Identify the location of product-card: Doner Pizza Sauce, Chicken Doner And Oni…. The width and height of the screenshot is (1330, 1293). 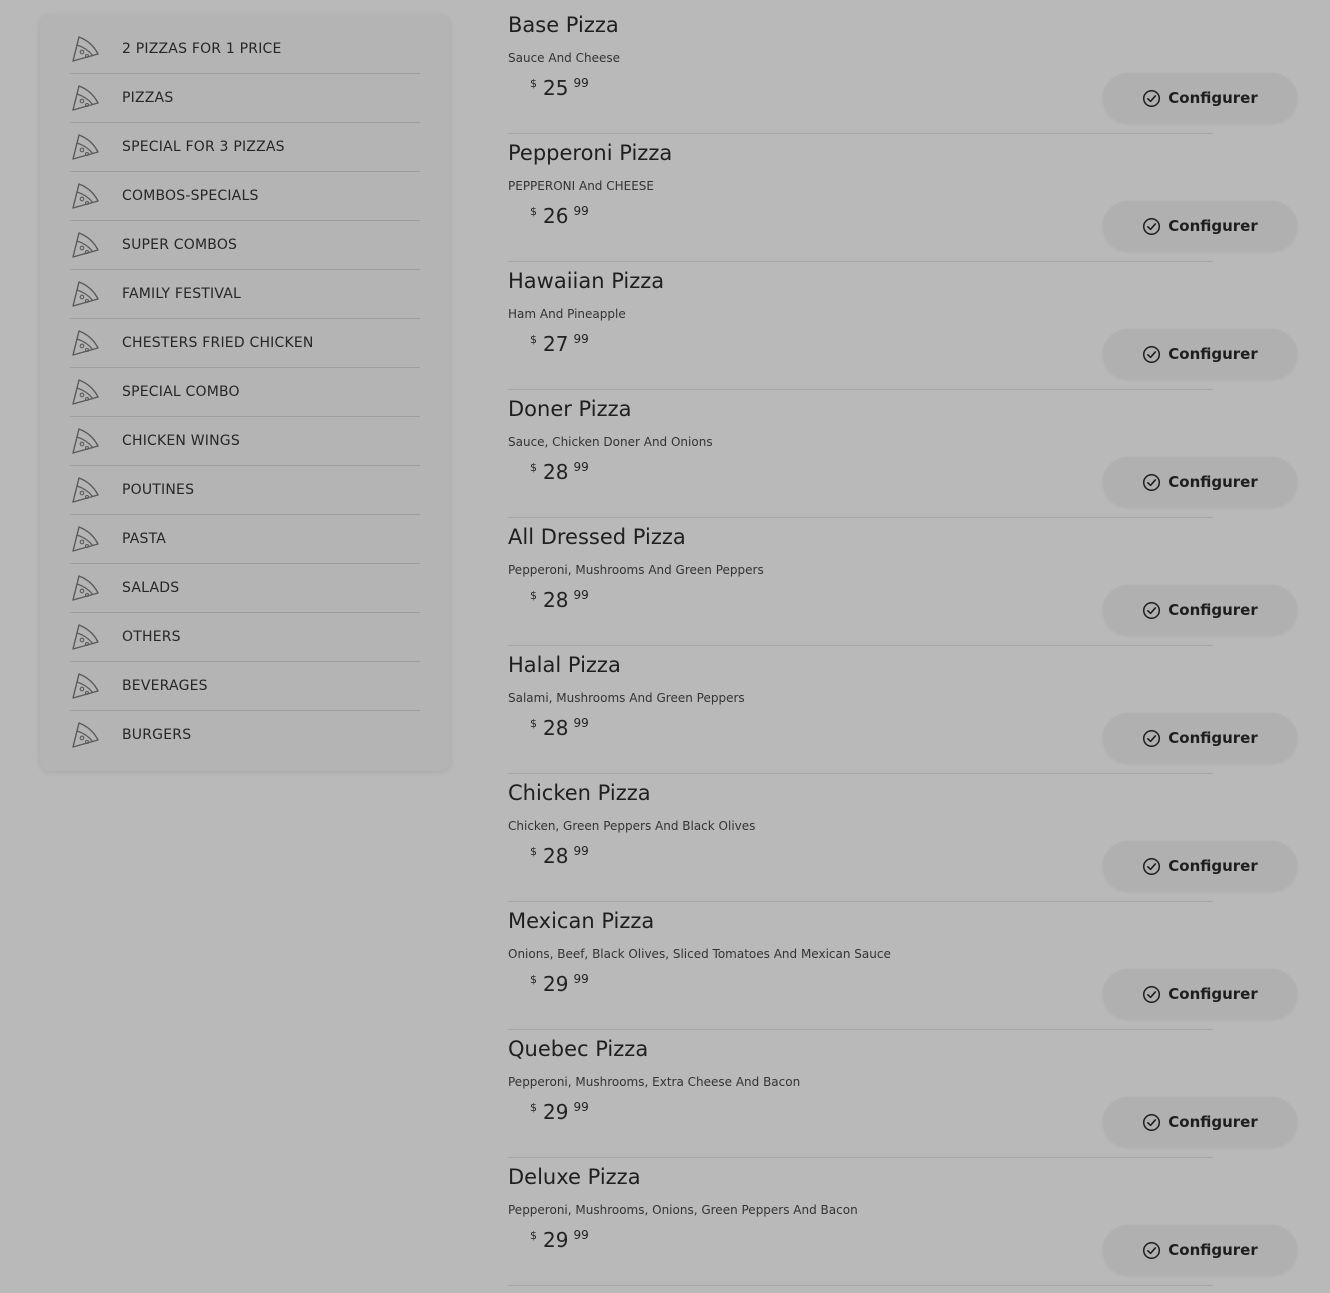
(903, 451).